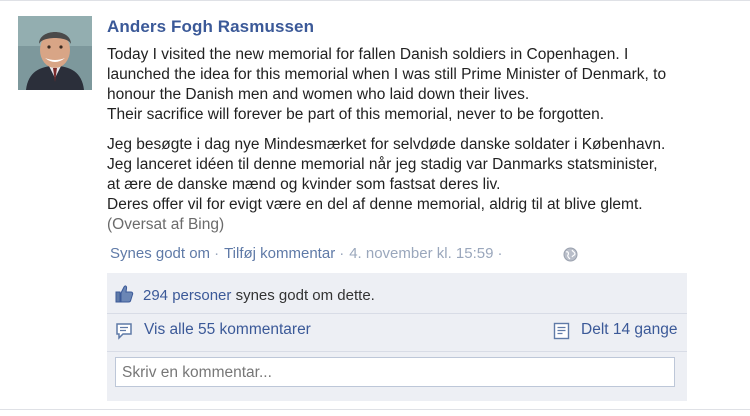 The image size is (750, 416). I want to click on translation-note: (Oversat af Bing), so click(417, 225).